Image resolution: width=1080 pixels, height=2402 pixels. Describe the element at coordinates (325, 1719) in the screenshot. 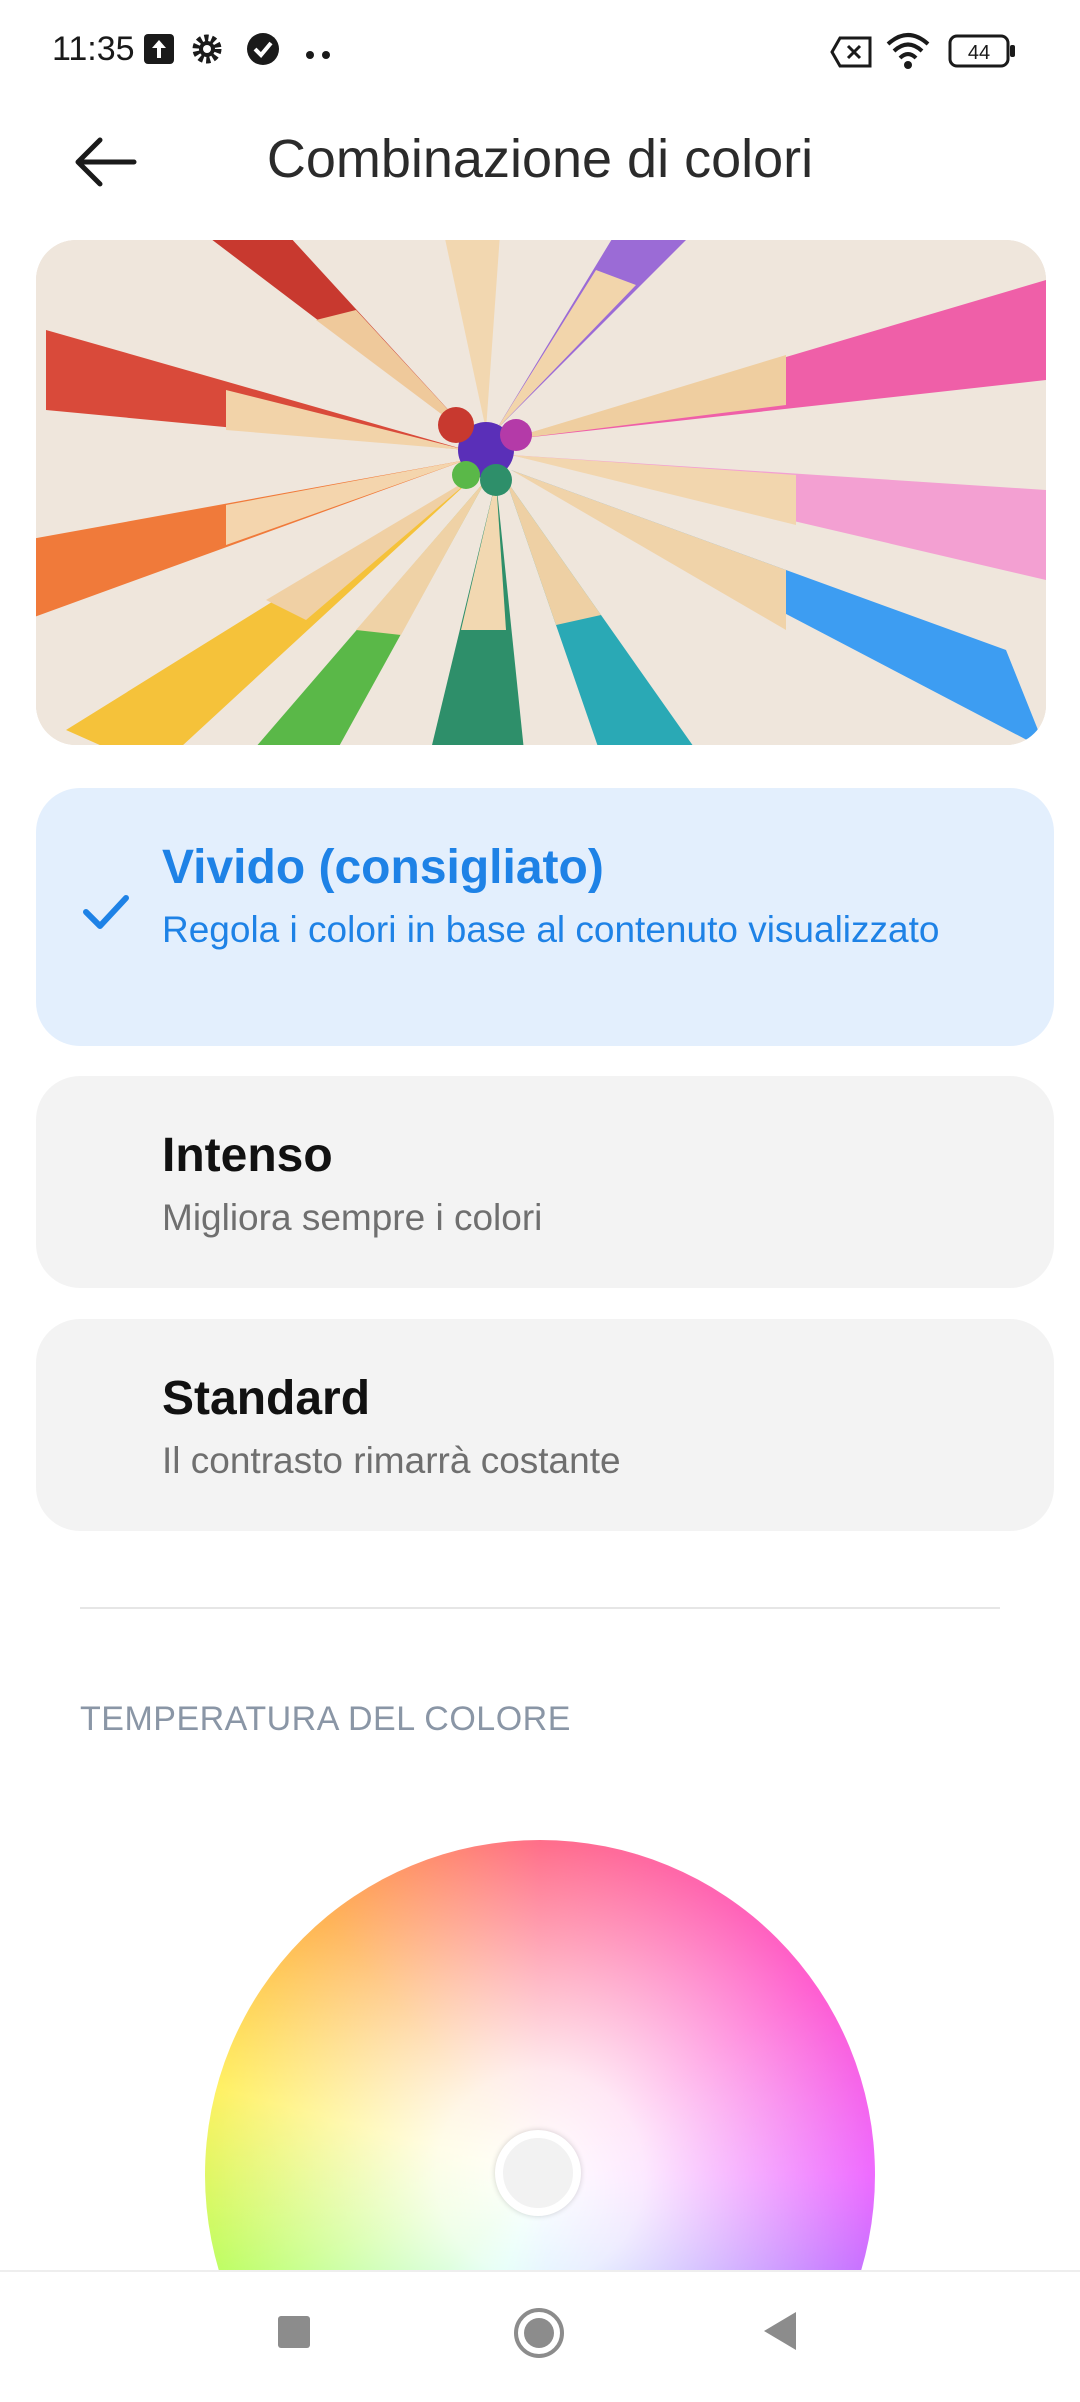

I see `section-label-temperature: TEMPERATURA DEL COLORE` at that location.